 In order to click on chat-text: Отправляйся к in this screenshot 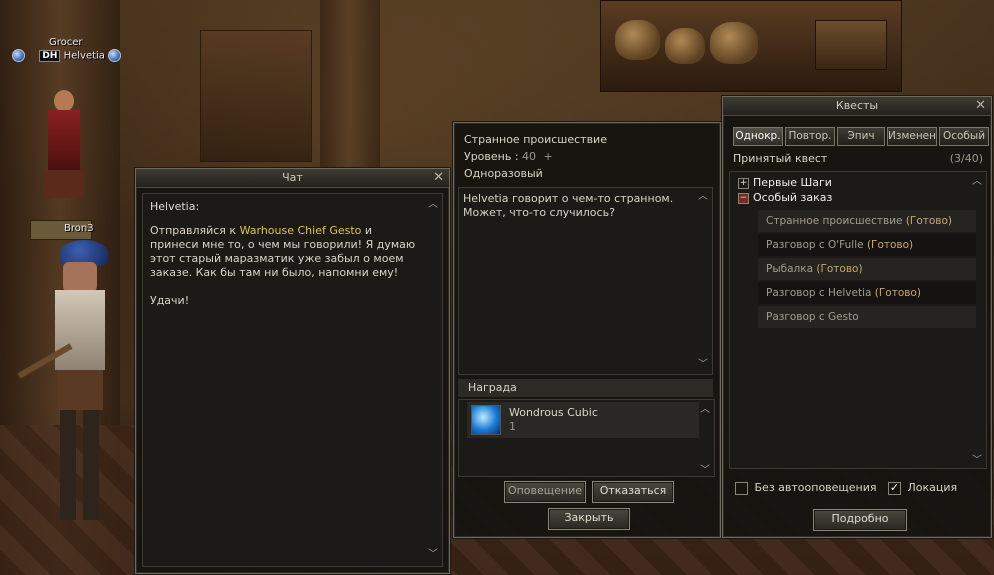, I will do `click(195, 230)`.